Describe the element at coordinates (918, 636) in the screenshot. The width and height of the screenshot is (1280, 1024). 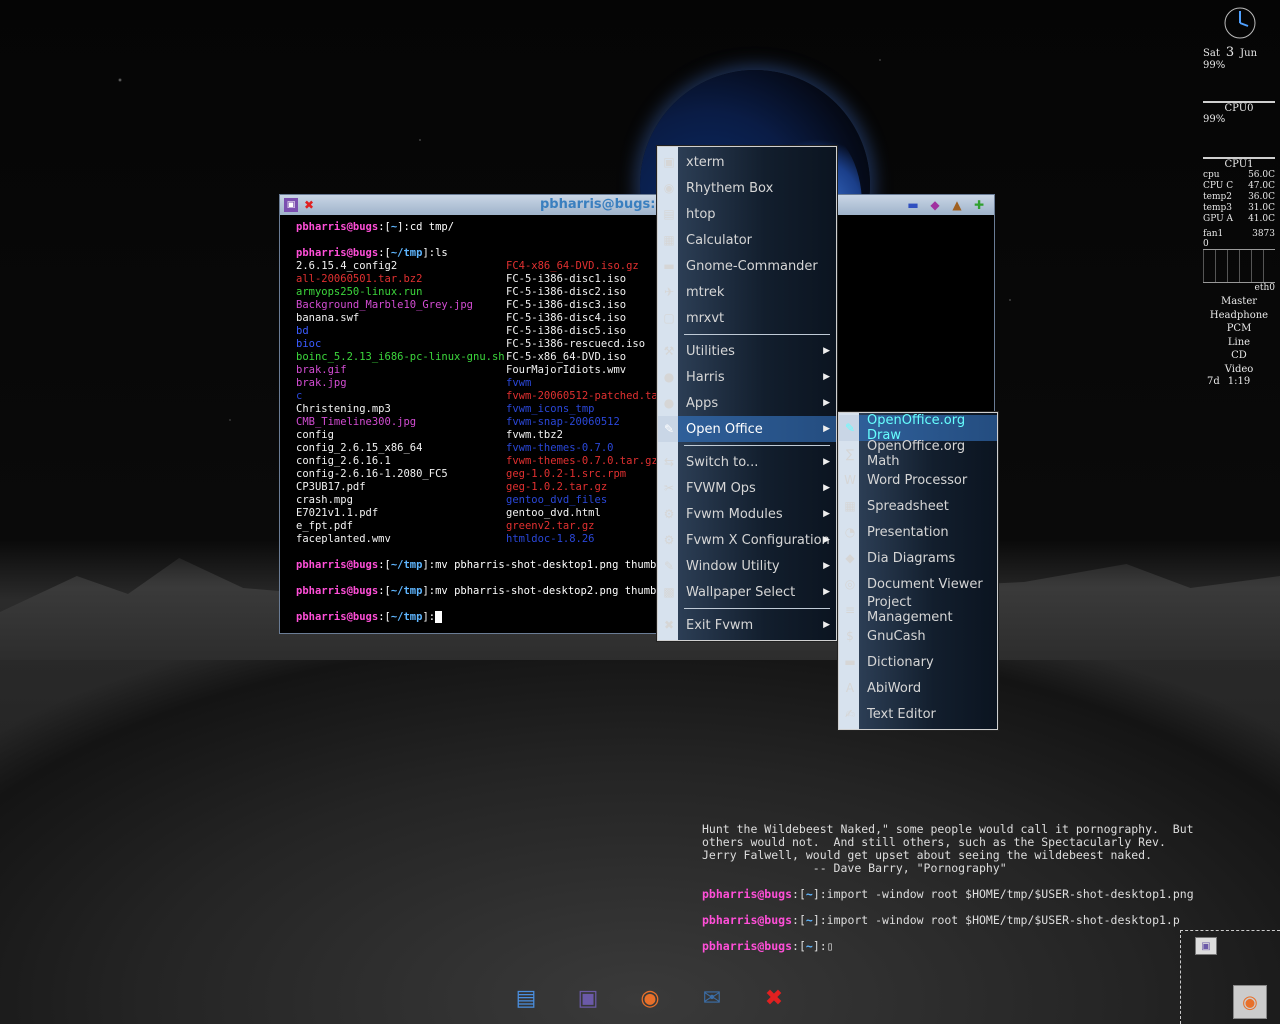
I see `openoffice-menu-item-gnucash: $ GnuCash` at that location.